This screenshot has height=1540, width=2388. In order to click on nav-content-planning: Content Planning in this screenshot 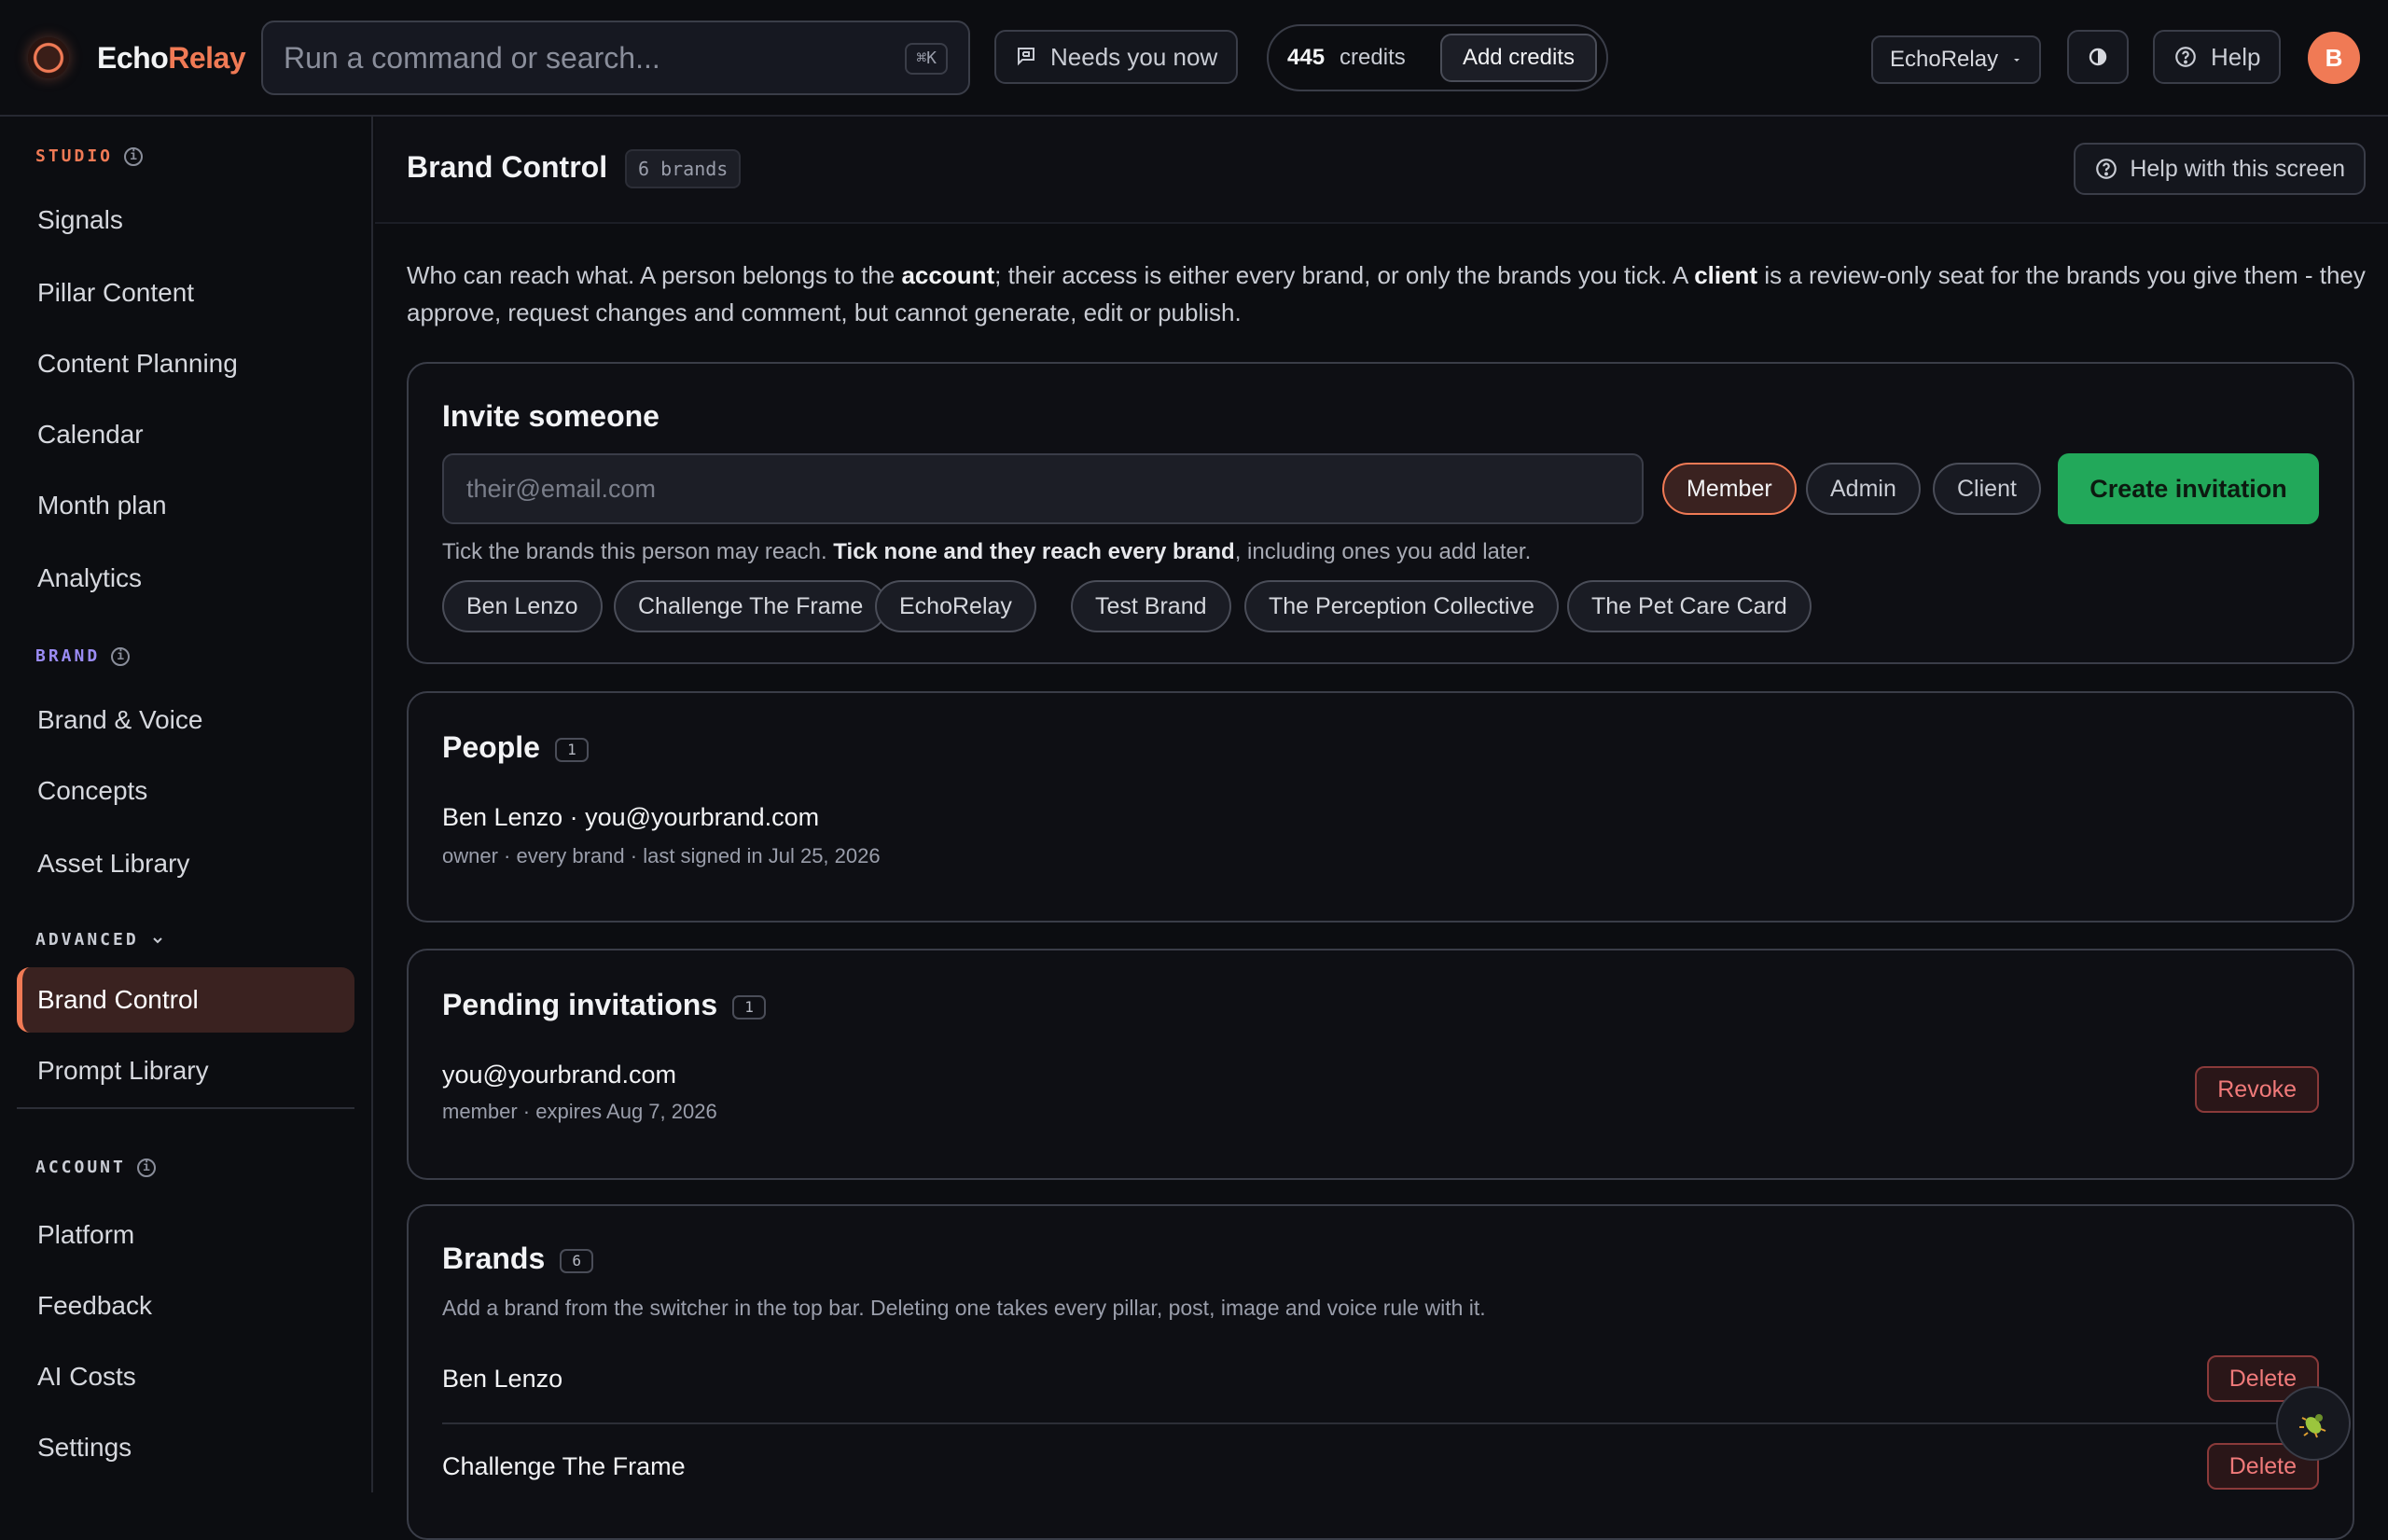, I will do `click(185, 364)`.